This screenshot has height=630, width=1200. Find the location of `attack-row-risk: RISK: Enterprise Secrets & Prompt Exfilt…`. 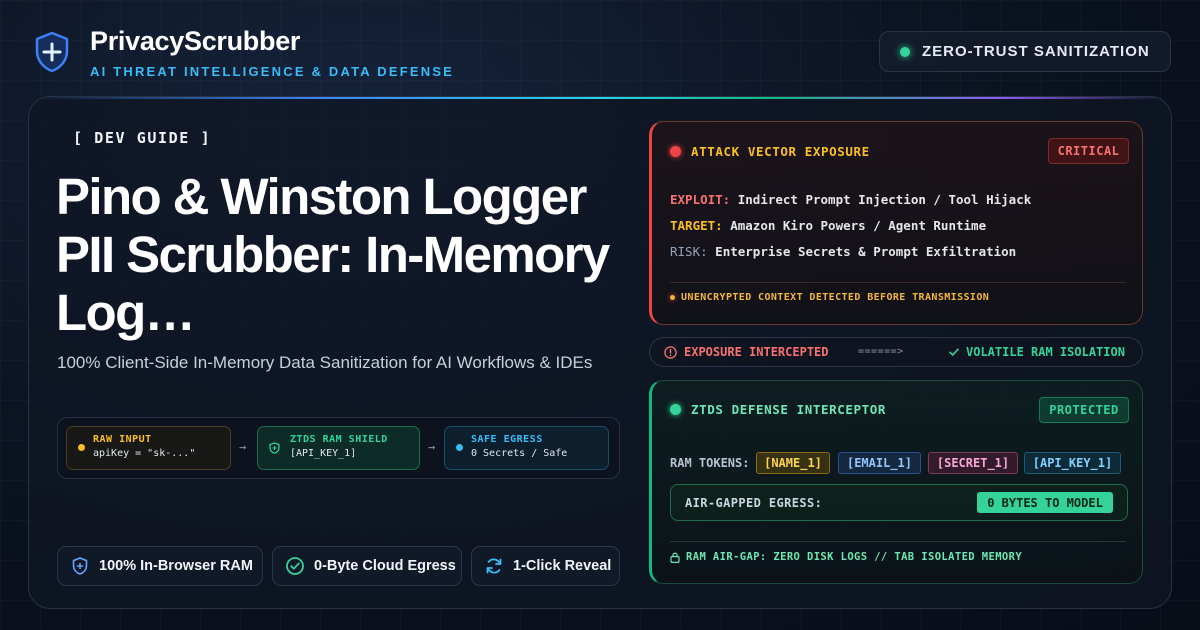

attack-row-risk: RISK: Enterprise Secrets & Prompt Exfilt… is located at coordinates (843, 251).